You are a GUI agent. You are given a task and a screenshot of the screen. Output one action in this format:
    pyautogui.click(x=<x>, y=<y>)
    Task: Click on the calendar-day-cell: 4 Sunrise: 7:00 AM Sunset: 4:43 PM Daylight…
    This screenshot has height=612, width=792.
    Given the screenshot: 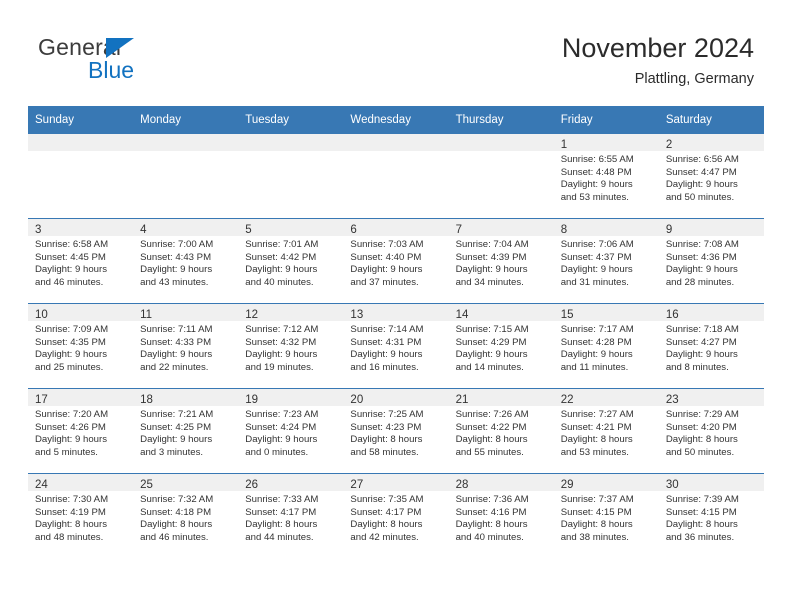 What is the action you would take?
    pyautogui.click(x=186, y=261)
    